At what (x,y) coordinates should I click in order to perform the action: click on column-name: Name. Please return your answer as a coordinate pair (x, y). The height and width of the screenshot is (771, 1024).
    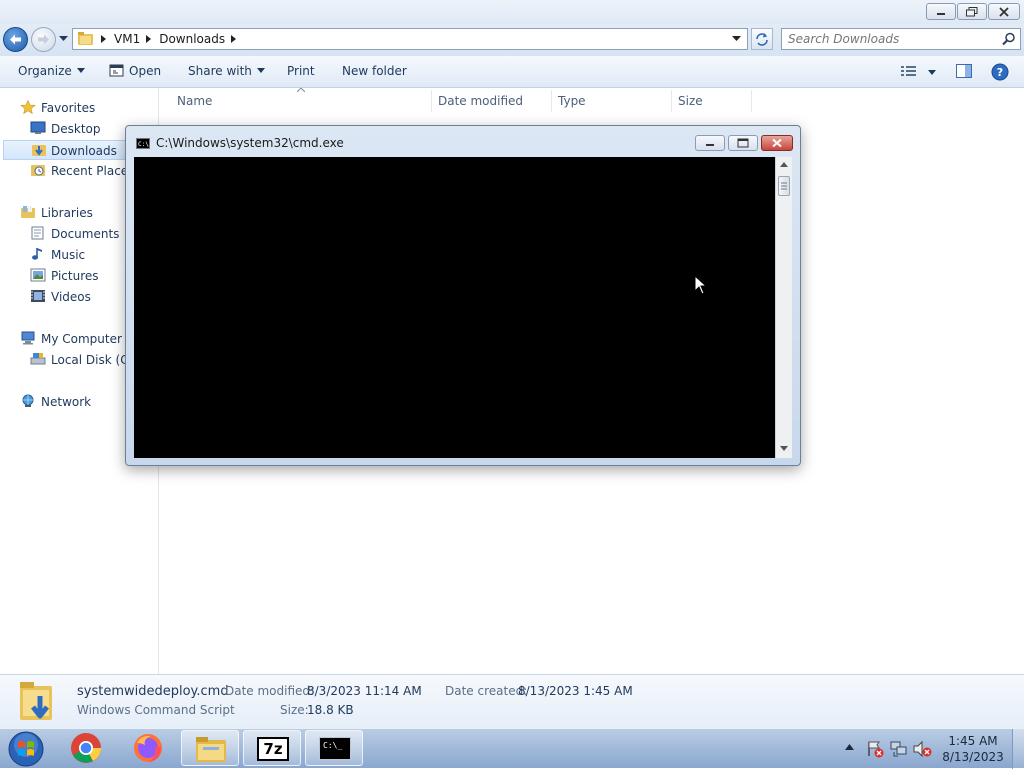
    Looking at the image, I should click on (194, 101).